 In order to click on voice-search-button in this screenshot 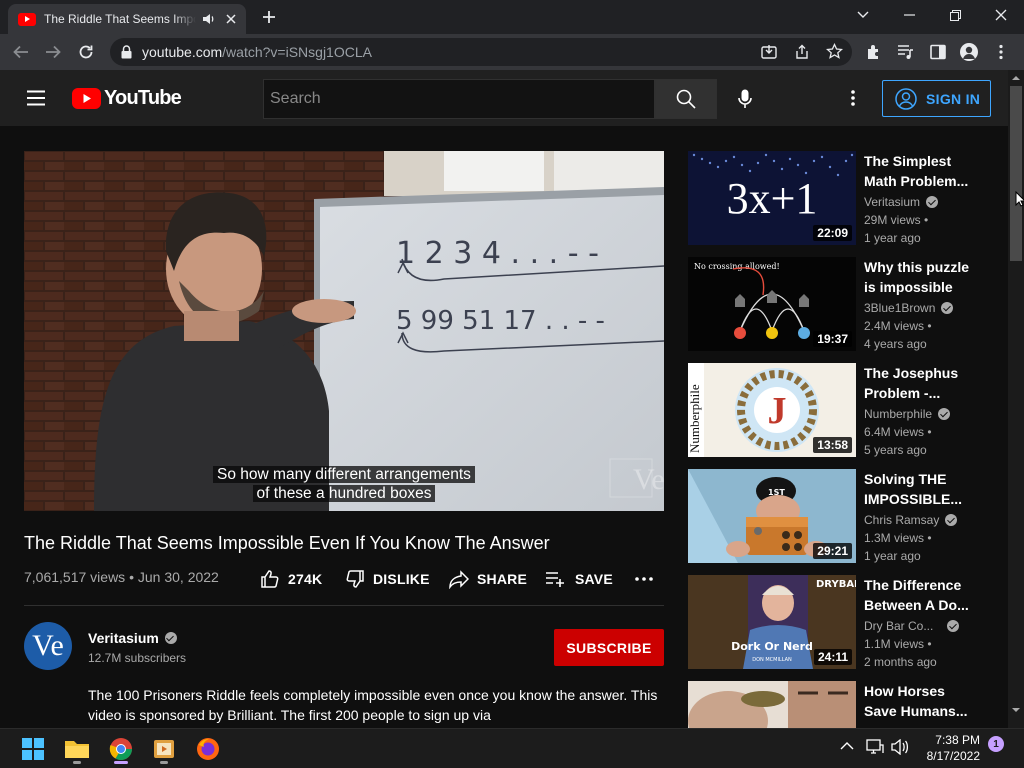, I will do `click(745, 99)`.